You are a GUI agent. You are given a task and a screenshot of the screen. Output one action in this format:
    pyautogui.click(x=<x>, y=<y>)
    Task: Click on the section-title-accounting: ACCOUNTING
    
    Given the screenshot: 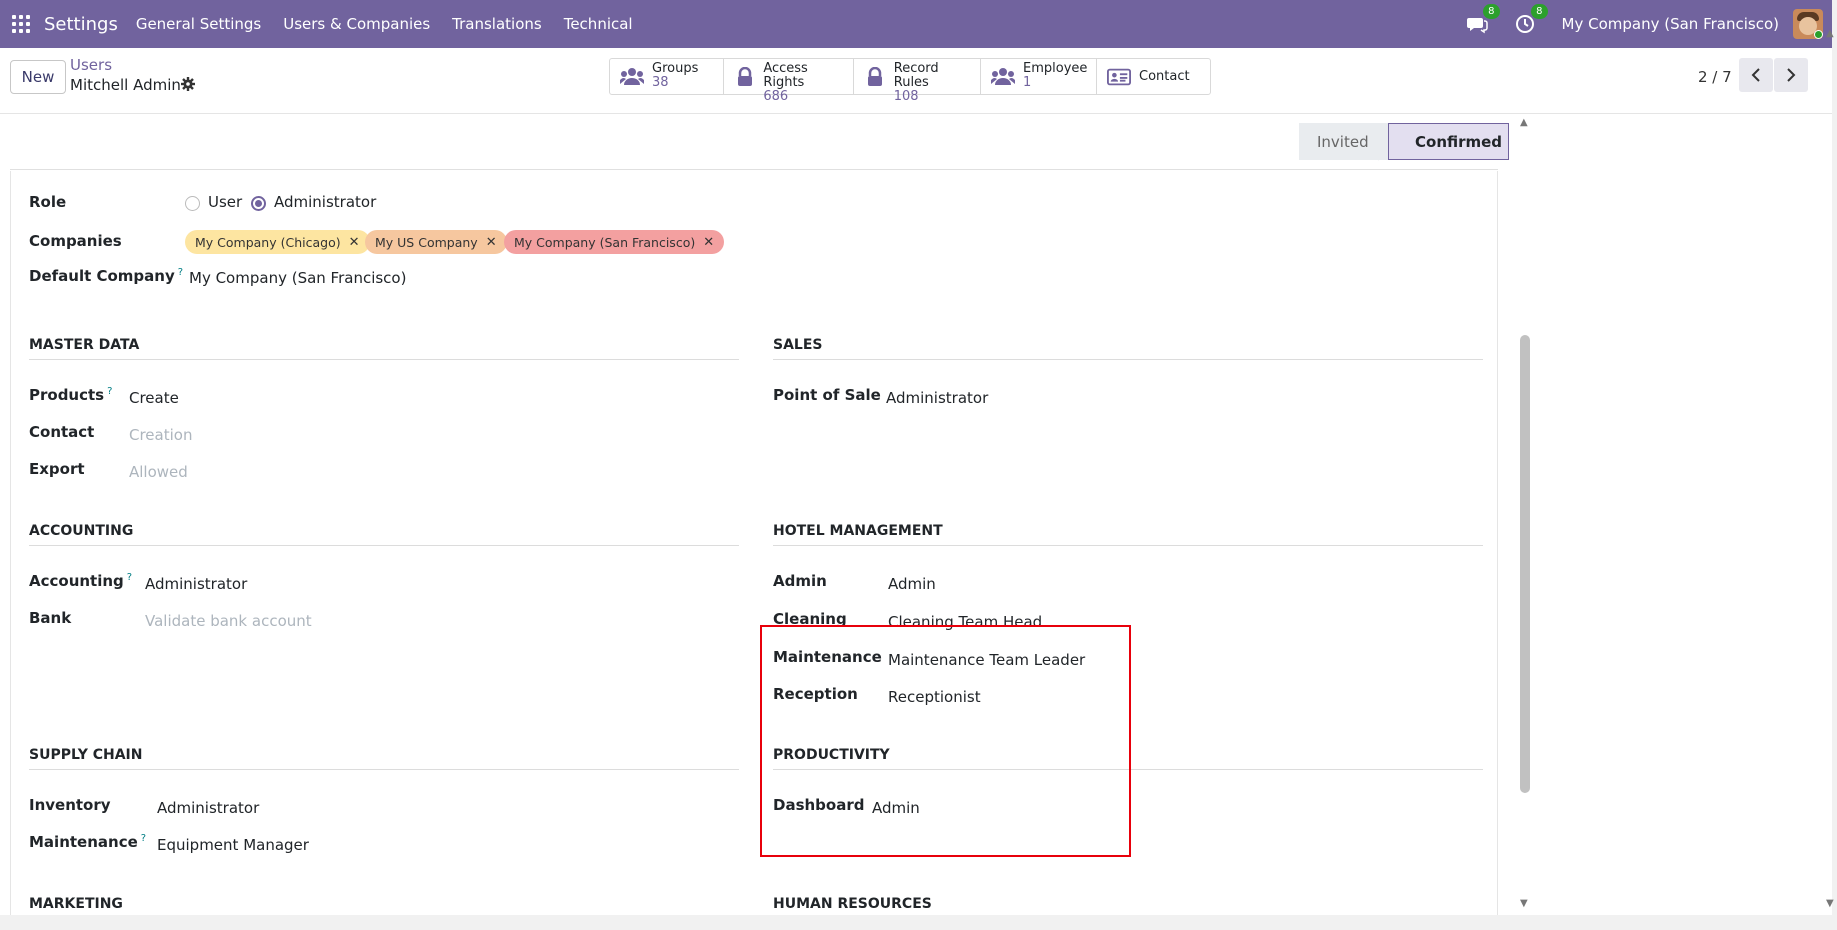 What is the action you would take?
    pyautogui.click(x=81, y=531)
    